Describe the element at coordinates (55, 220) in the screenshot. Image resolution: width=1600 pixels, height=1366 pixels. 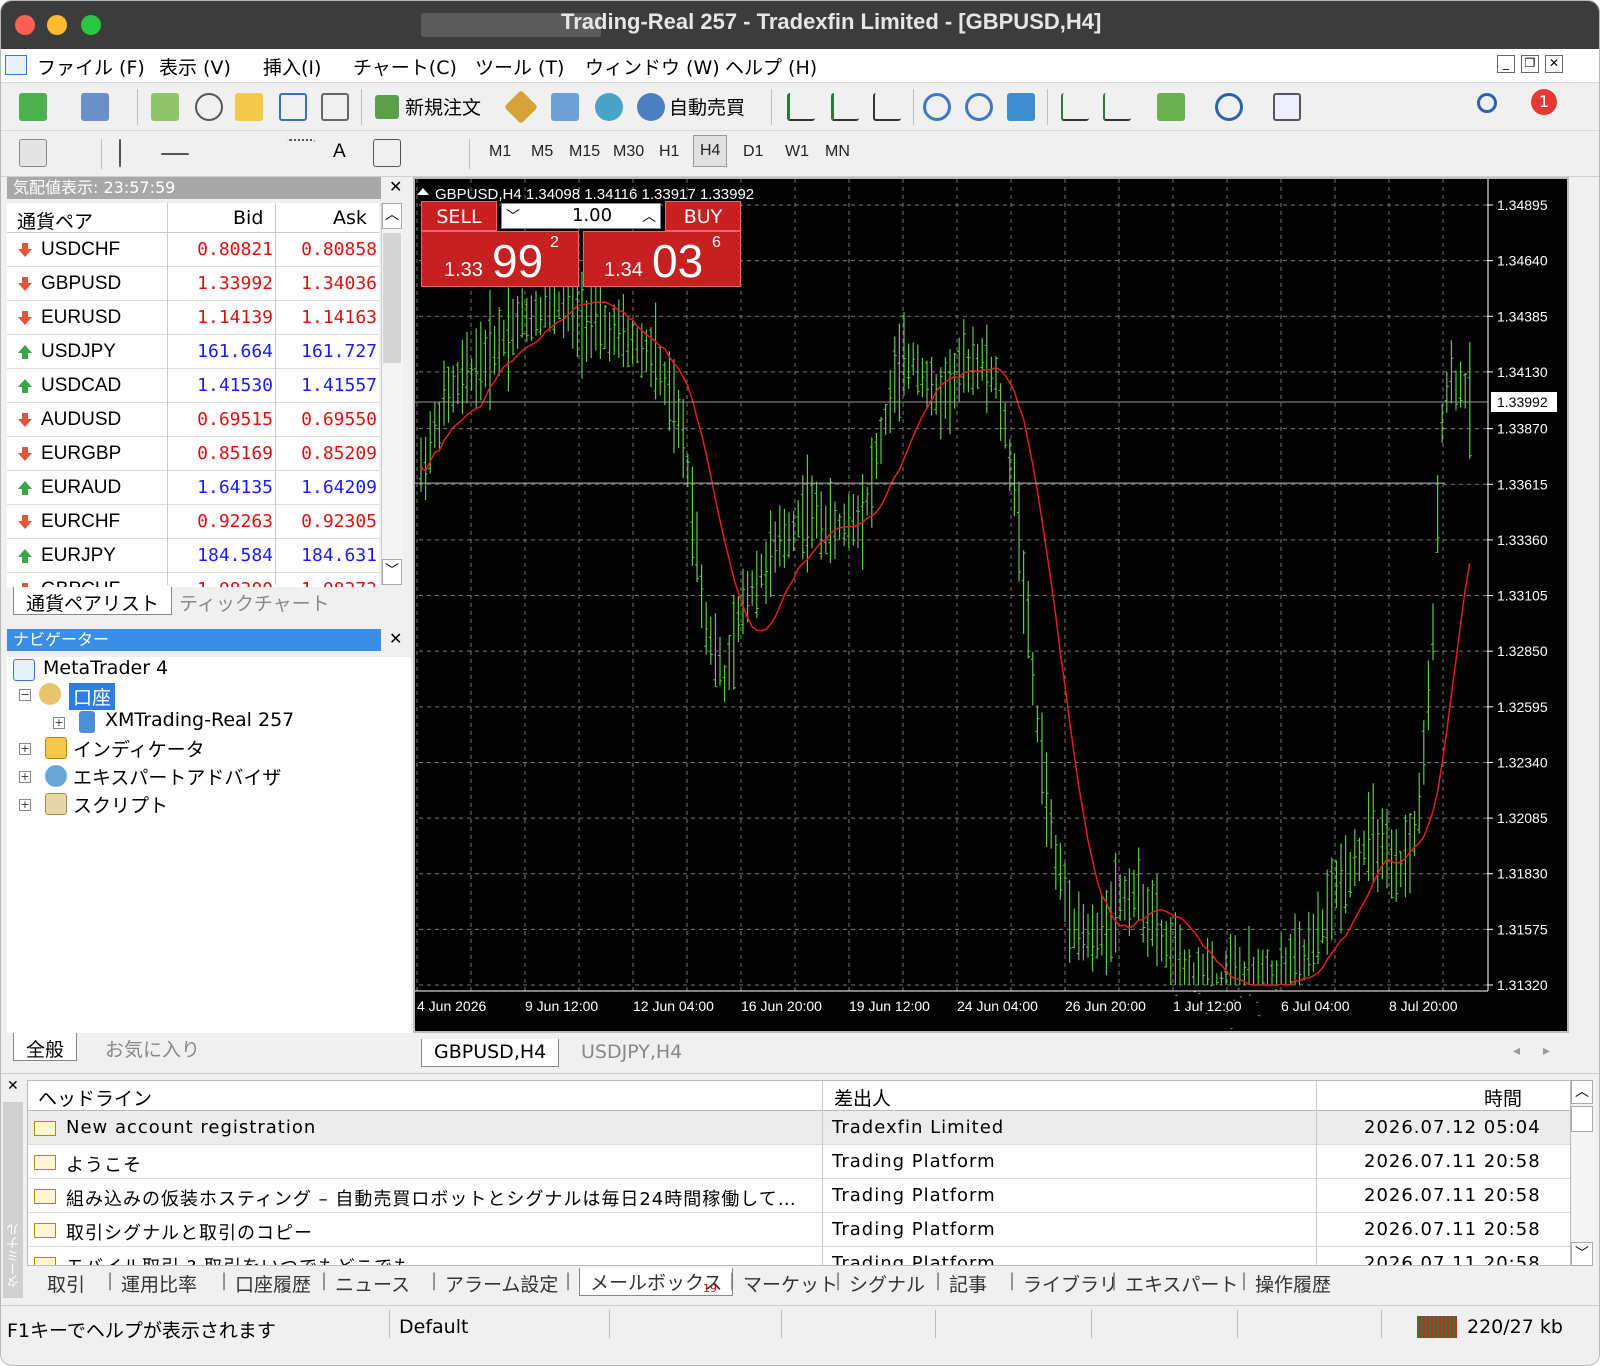
I see `col-symbol: 通貨ペア` at that location.